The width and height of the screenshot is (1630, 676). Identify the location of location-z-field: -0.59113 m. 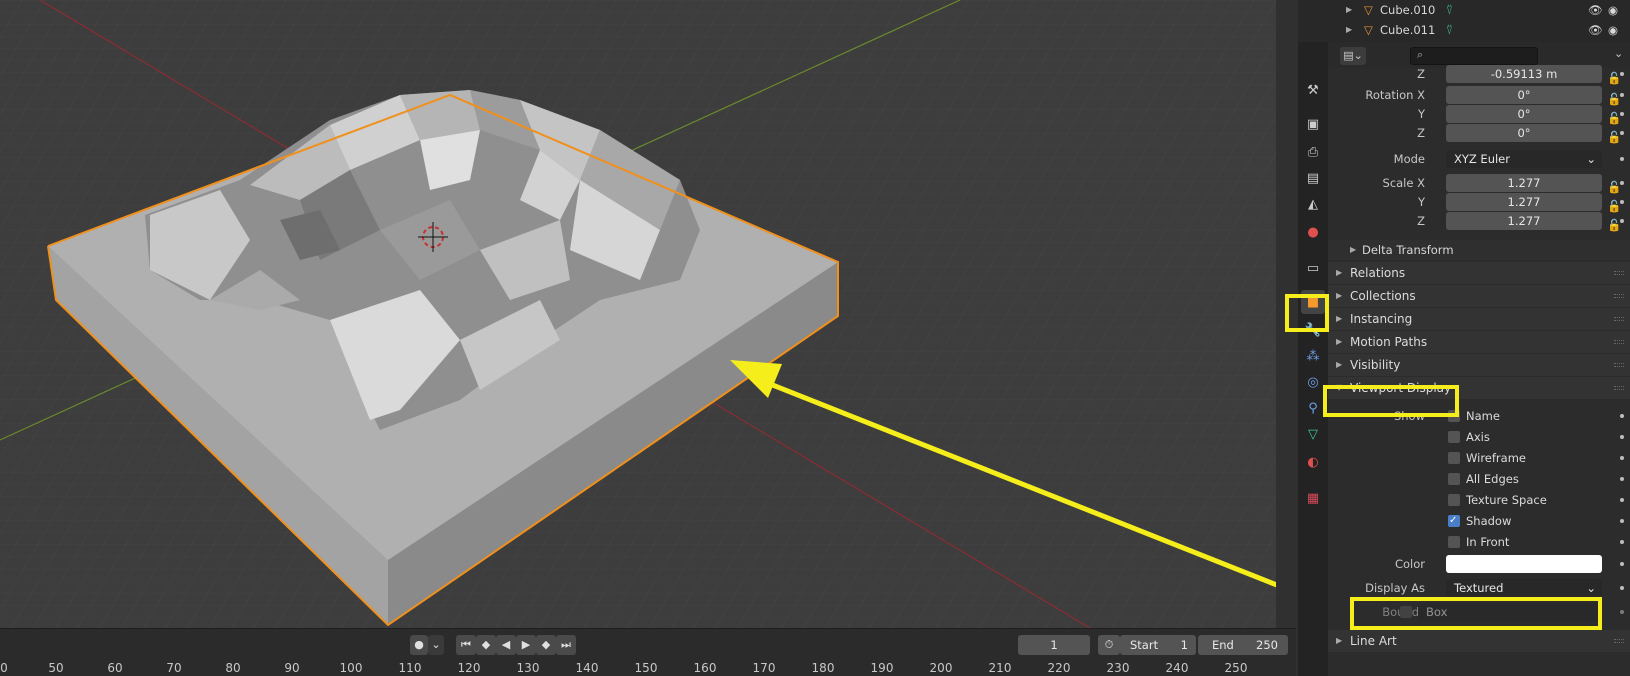
(1524, 74).